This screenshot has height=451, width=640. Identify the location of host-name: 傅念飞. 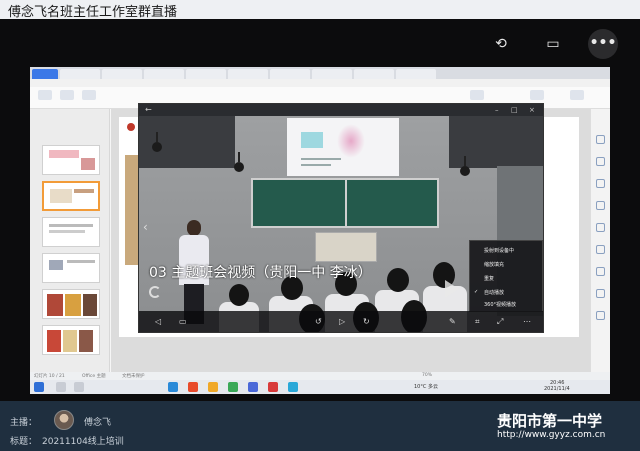
(97, 421).